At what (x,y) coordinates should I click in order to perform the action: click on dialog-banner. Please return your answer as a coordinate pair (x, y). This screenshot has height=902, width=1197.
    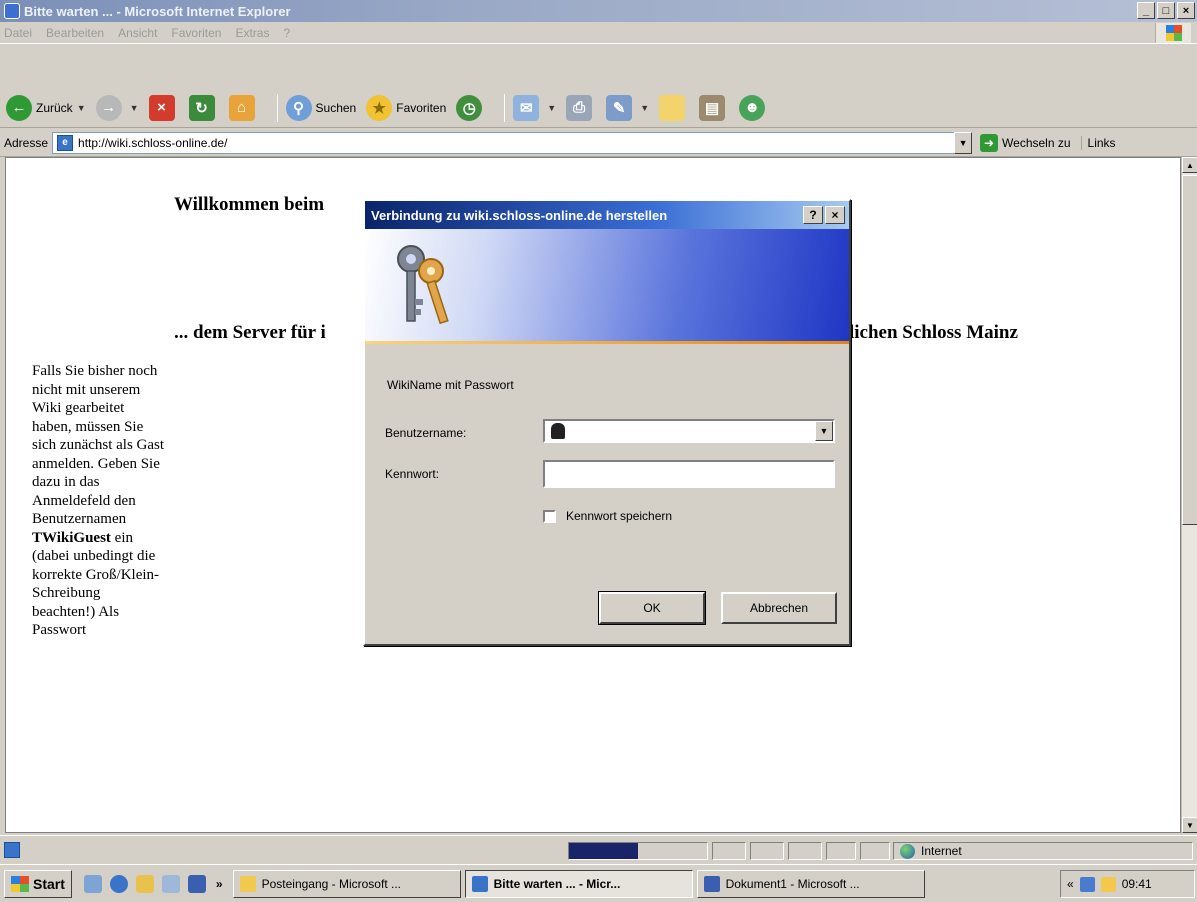
    Looking at the image, I should click on (607, 286).